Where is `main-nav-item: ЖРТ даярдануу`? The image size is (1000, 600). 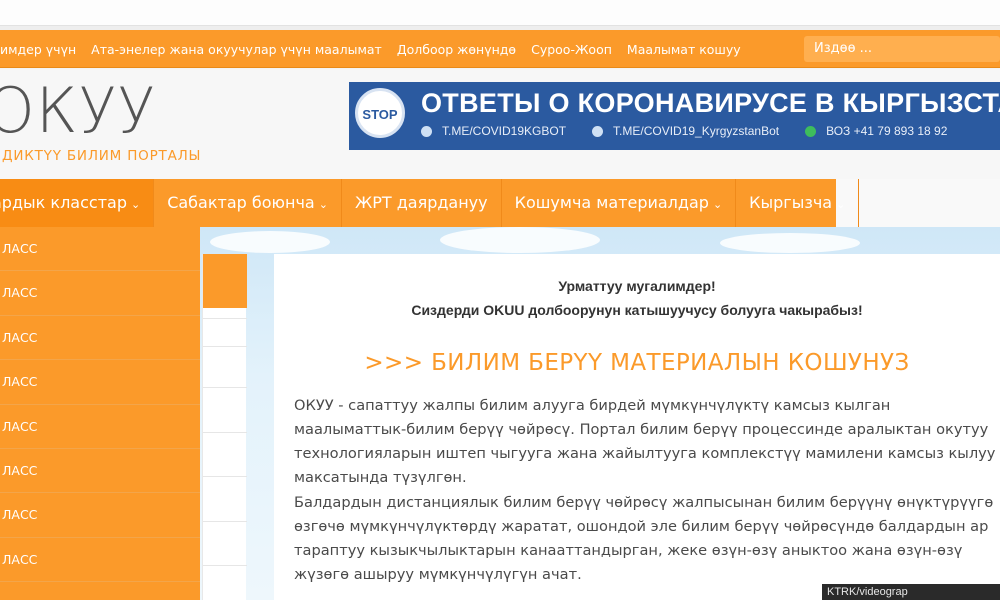
main-nav-item: ЖРТ даярдануу is located at coordinates (422, 203).